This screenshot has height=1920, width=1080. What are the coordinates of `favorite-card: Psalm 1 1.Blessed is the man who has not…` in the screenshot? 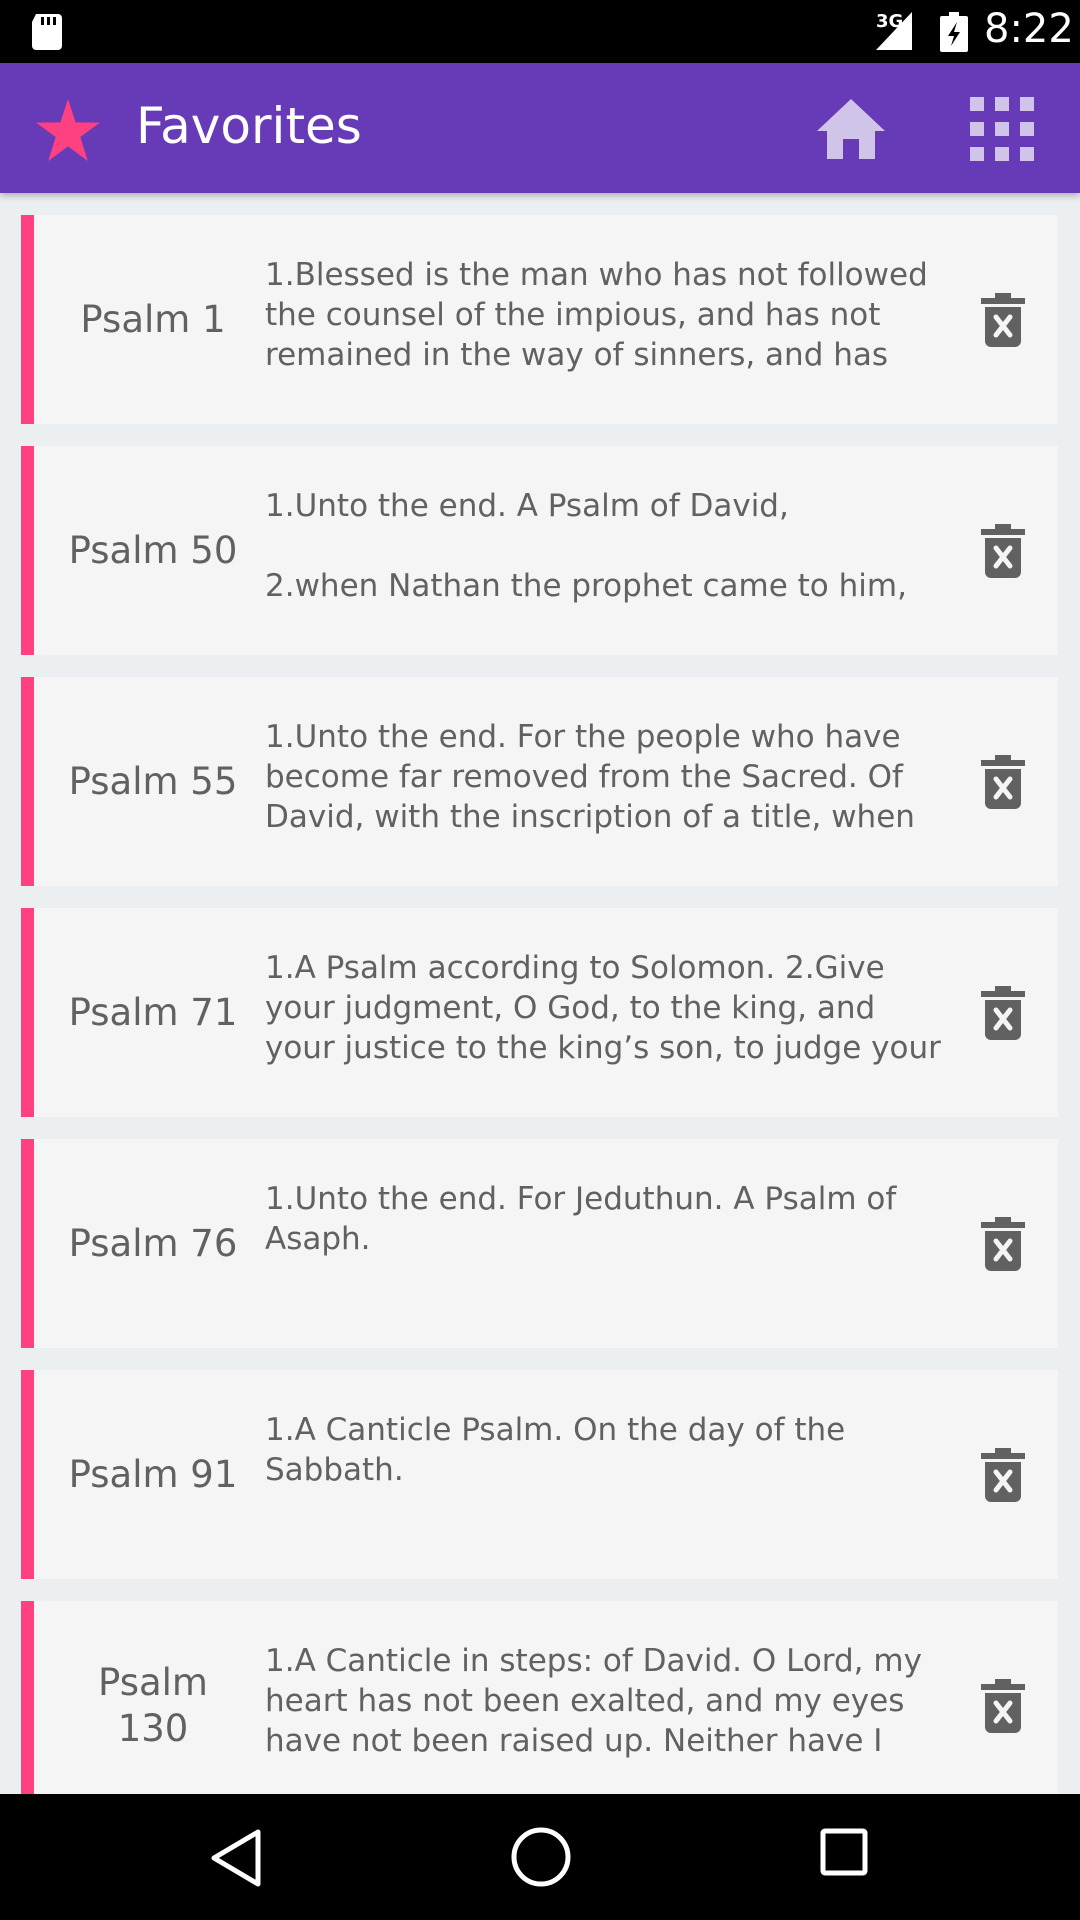 It's located at (539, 319).